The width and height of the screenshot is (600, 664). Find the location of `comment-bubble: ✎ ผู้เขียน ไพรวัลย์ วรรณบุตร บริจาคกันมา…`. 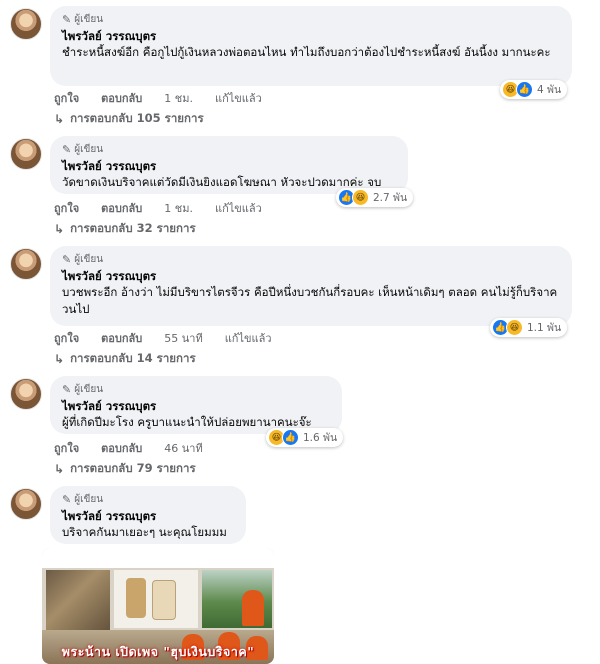

comment-bubble: ✎ ผู้เขียน ไพรวัลย์ วรรณบุตร บริจาคกันมา… is located at coordinates (148, 515).